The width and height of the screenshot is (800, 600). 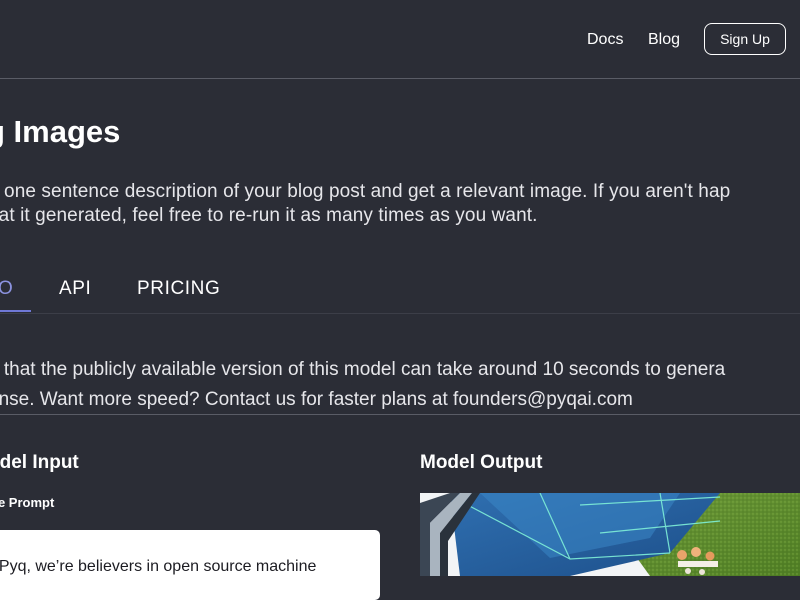 I want to click on image-prompt-label: ge Prompt, so click(x=27, y=502).